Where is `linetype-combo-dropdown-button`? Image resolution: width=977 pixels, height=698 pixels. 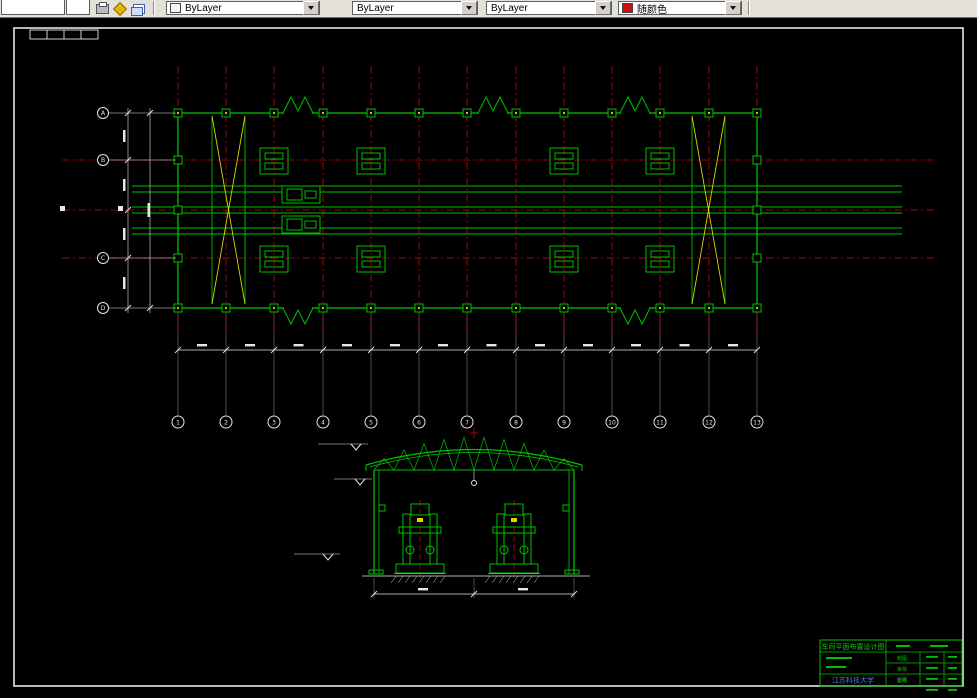
linetype-combo-dropdown-button is located at coordinates (469, 8).